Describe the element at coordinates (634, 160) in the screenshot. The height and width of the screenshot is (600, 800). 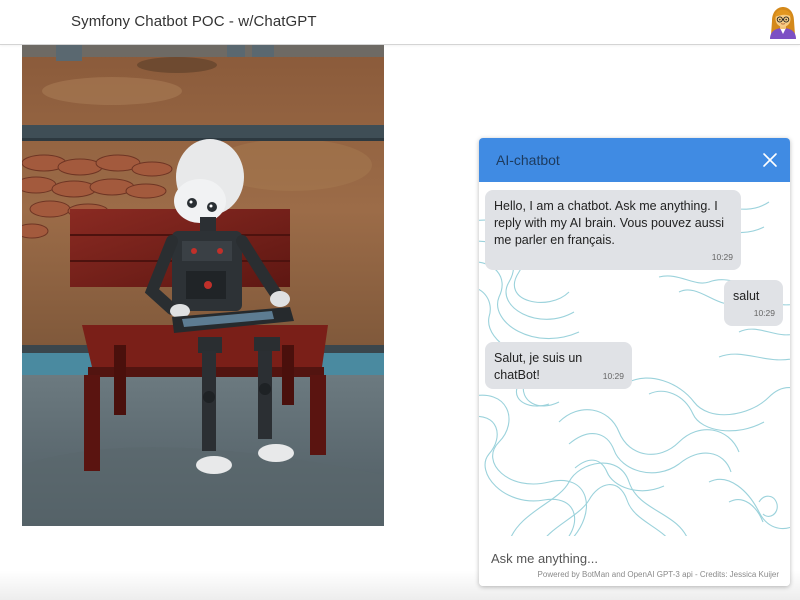
I see `chat-header: AI-chatbot` at that location.